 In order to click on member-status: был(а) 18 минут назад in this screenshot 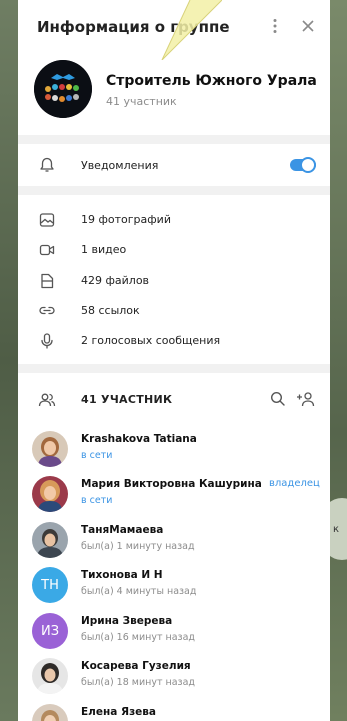, I will do `click(138, 682)`.